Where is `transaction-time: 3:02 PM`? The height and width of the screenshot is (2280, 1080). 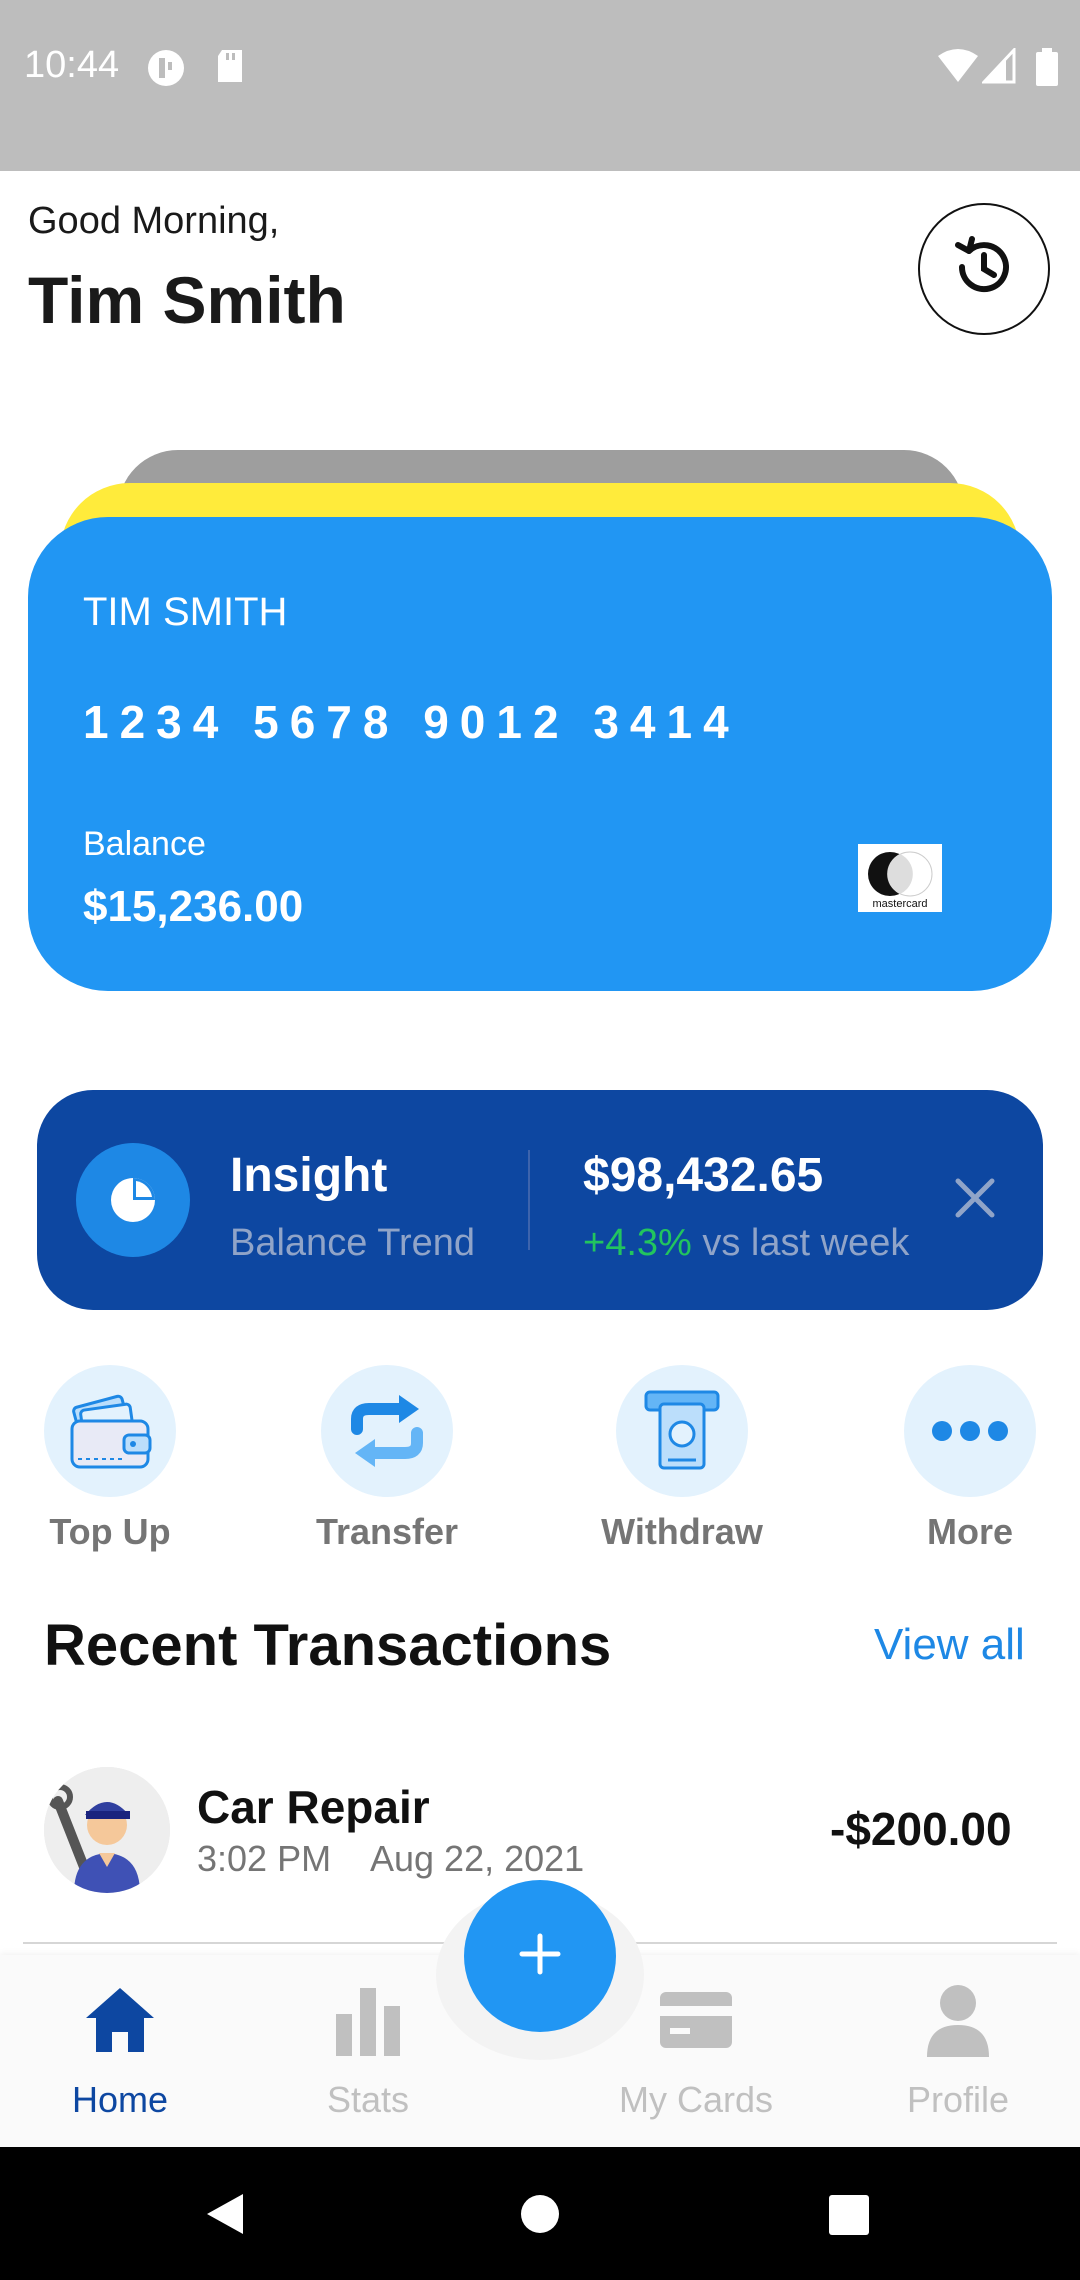
transaction-time: 3:02 PM is located at coordinates (264, 1858).